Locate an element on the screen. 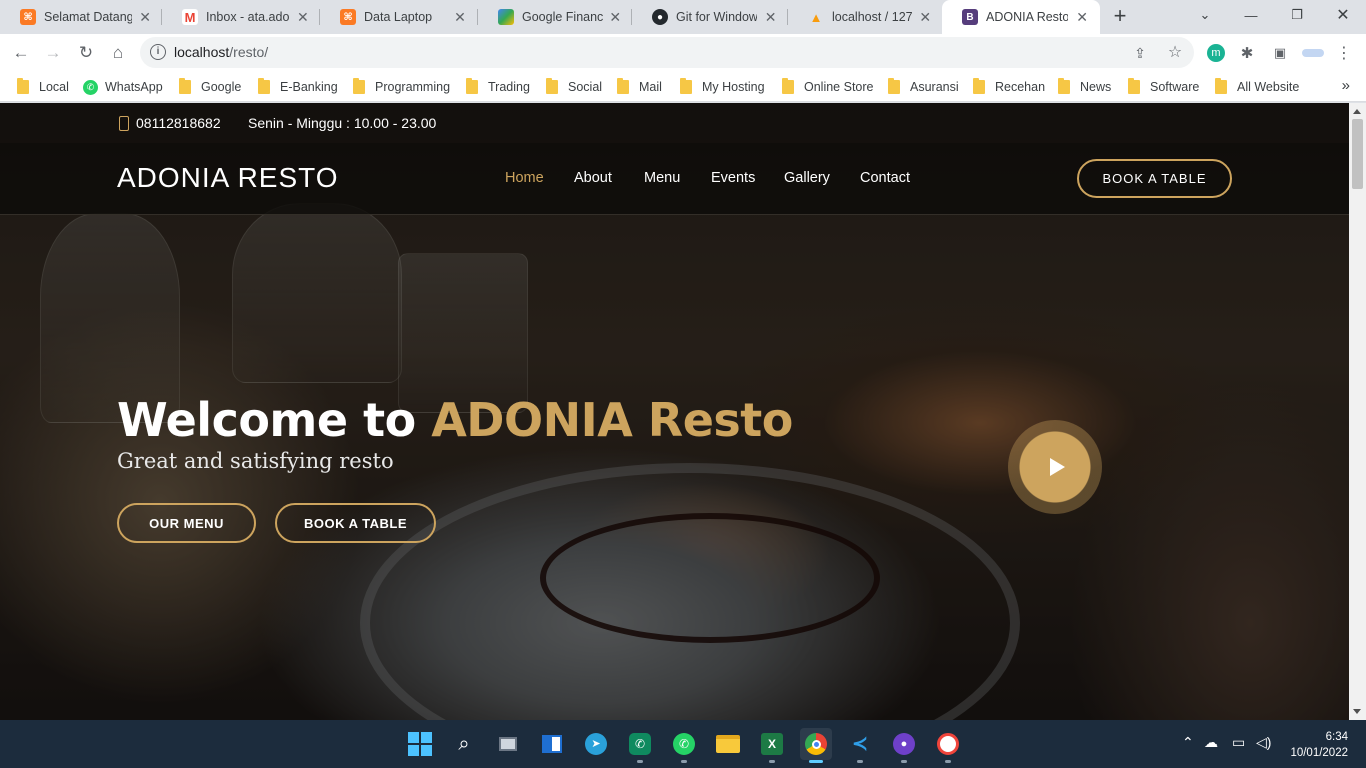  bookmark-label: Recehan is located at coordinates (1020, 87).